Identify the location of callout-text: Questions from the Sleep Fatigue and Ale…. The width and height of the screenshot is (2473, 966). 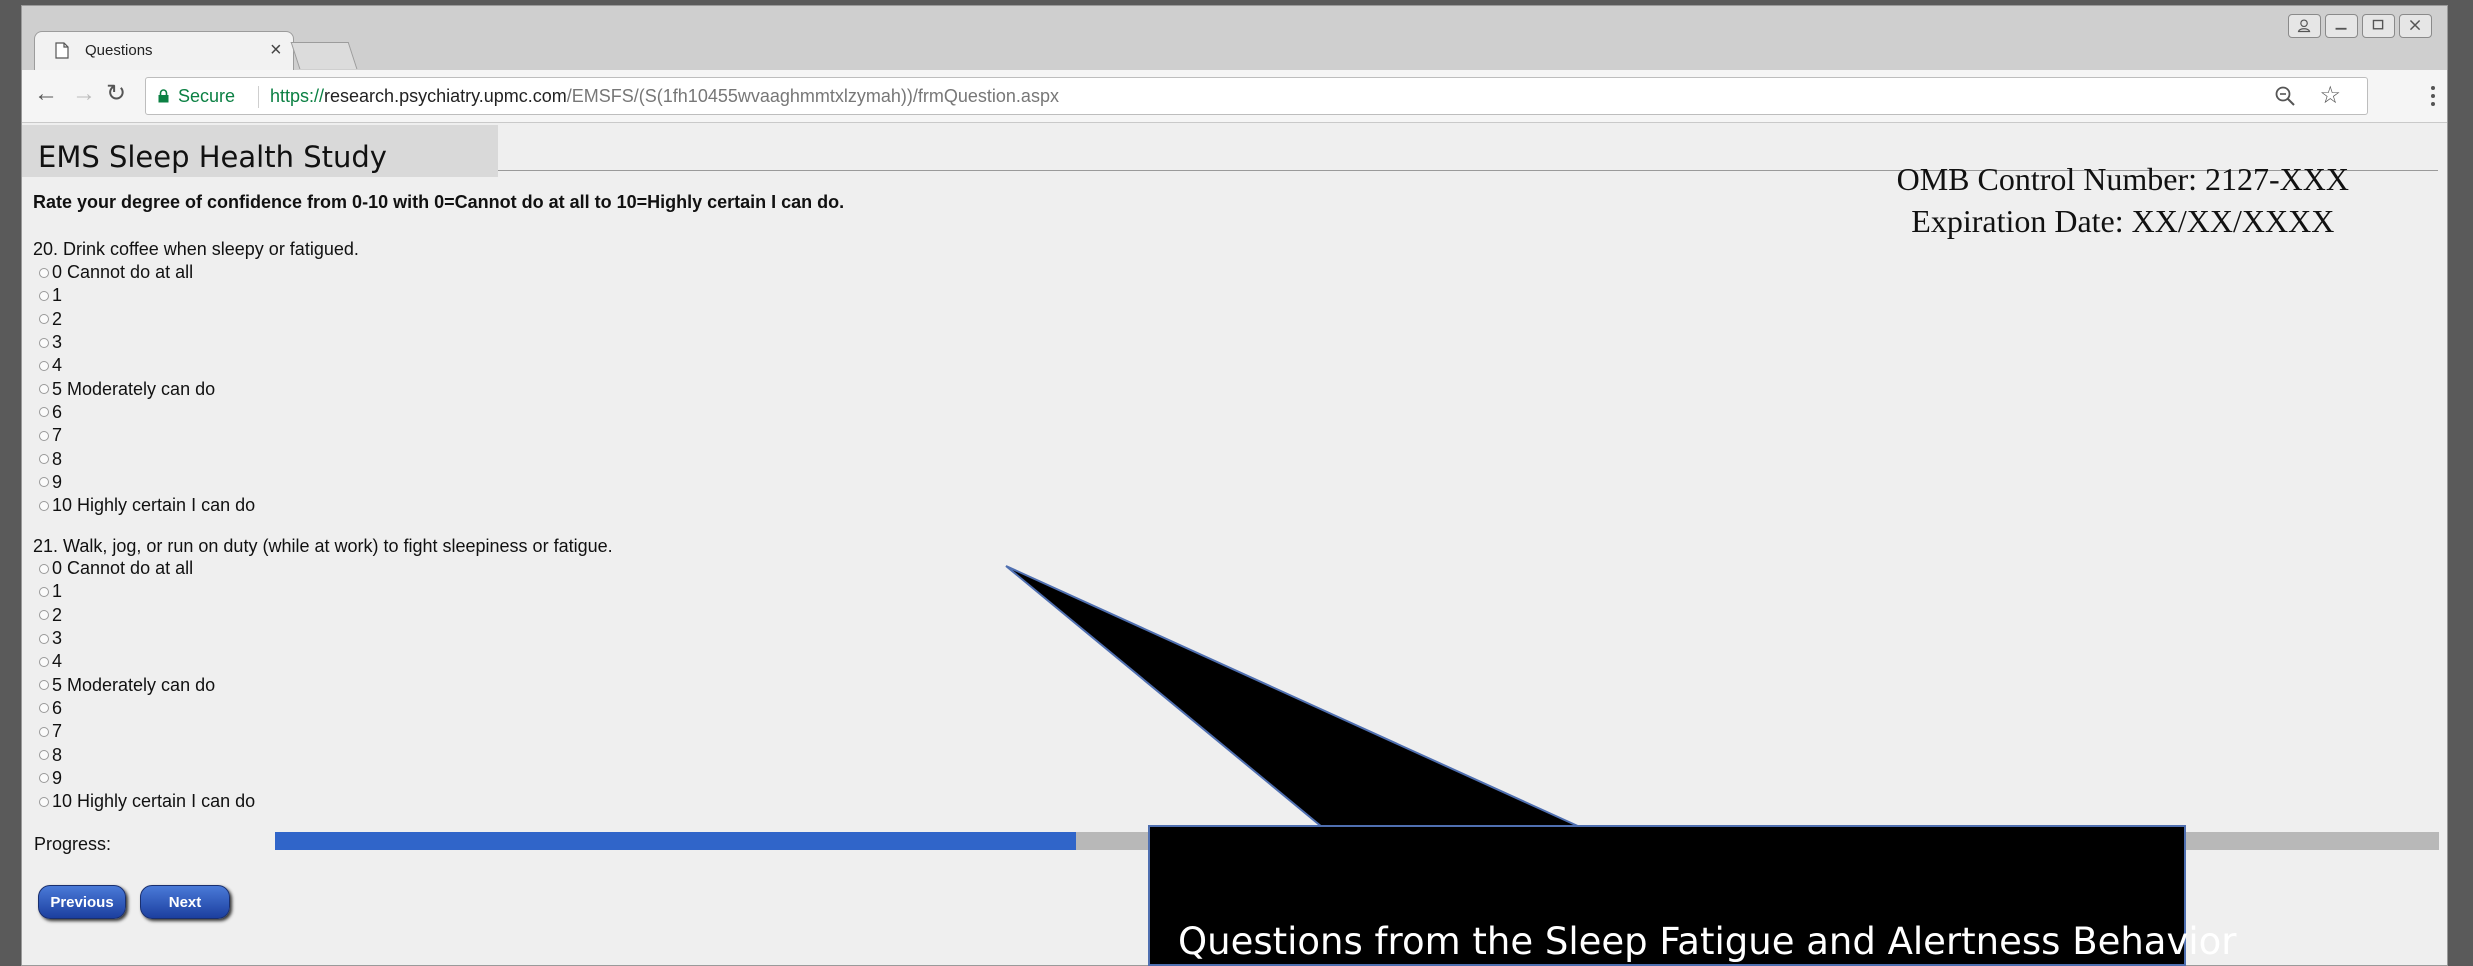
(1707, 941).